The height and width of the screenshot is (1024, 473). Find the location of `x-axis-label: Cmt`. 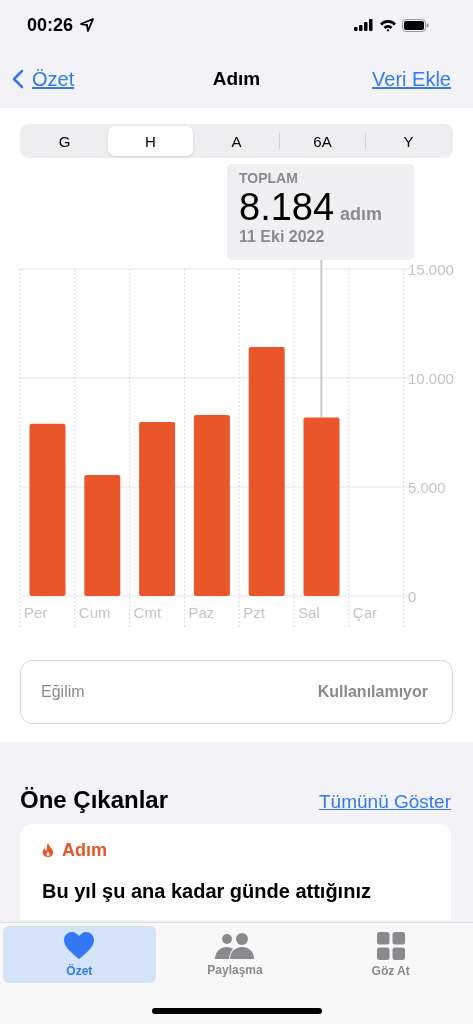

x-axis-label: Cmt is located at coordinates (147, 612).